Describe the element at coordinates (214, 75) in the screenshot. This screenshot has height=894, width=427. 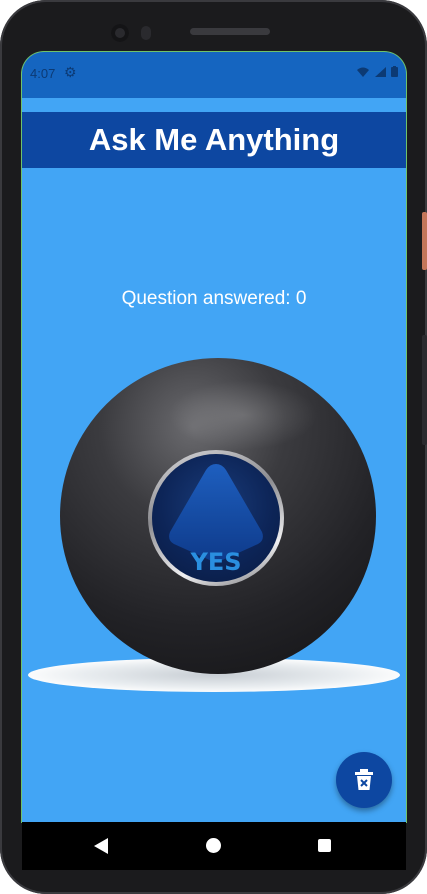
I see `status-bar: 4:07 ⚙` at that location.